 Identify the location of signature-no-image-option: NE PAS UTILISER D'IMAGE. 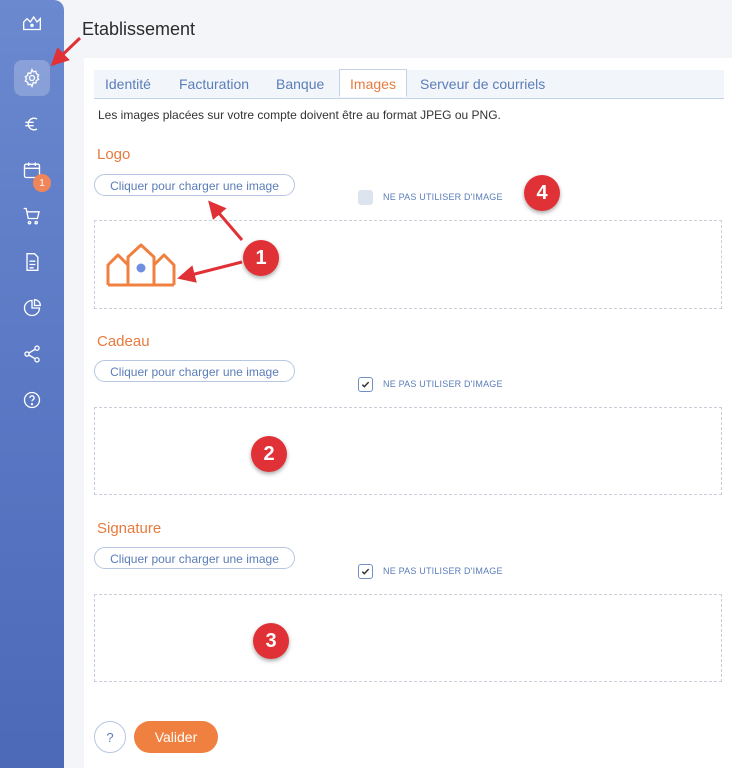
(430, 571).